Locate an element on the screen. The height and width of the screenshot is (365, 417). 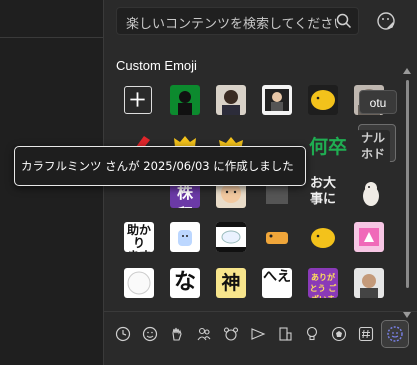
emoji-text: お大 事に is located at coordinates (325, 191).